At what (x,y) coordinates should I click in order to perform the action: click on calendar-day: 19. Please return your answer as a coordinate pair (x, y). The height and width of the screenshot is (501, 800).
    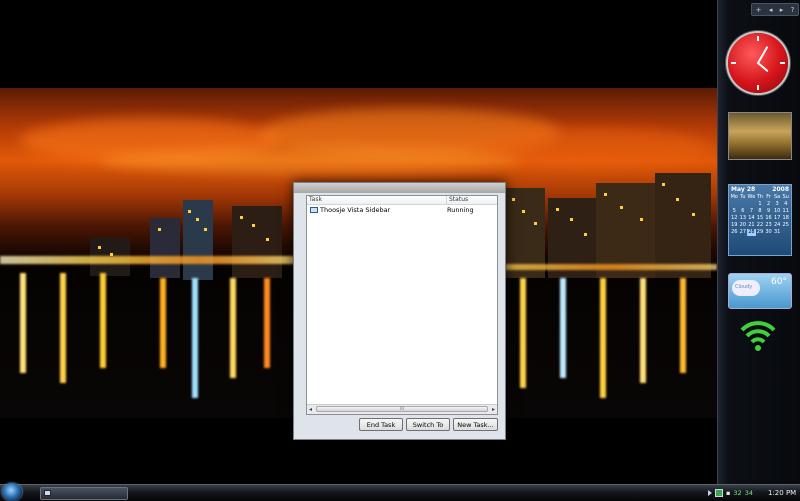
    Looking at the image, I should click on (734, 225).